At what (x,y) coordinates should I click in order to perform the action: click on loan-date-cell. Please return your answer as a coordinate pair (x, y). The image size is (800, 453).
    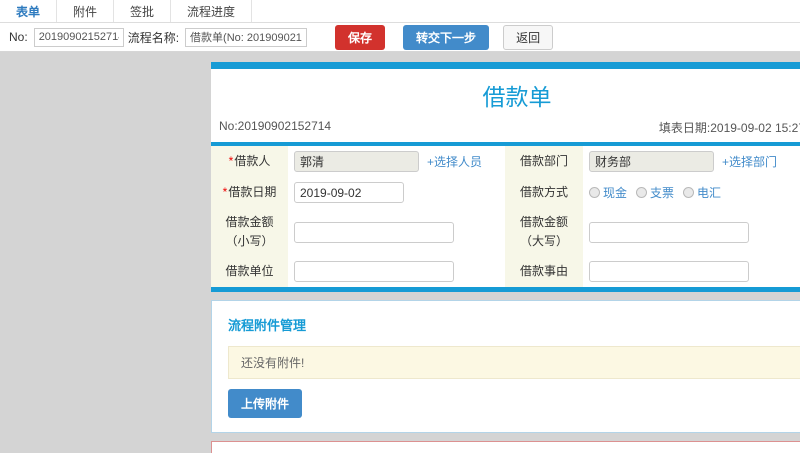
    Looking at the image, I should click on (396, 192).